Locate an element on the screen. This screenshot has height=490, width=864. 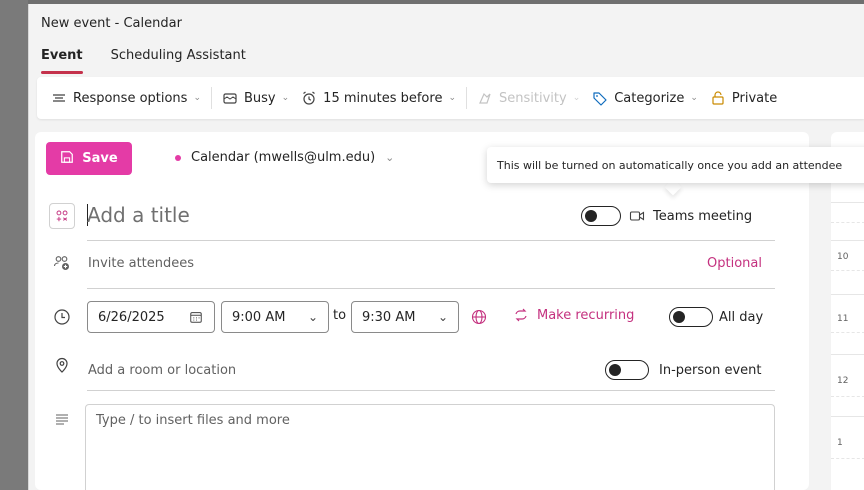
end-time-value: 9:30 AM is located at coordinates (389, 317).